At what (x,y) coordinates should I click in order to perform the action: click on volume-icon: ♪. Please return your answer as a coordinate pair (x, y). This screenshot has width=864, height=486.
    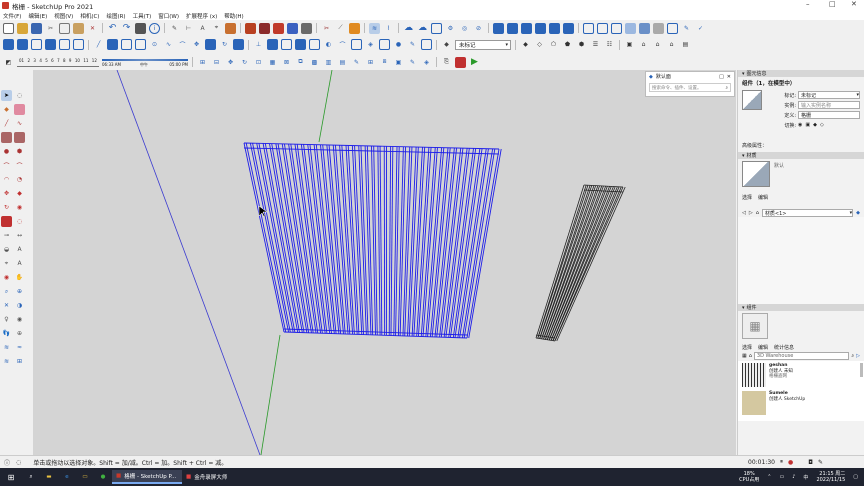
    Looking at the image, I should click on (793, 477).